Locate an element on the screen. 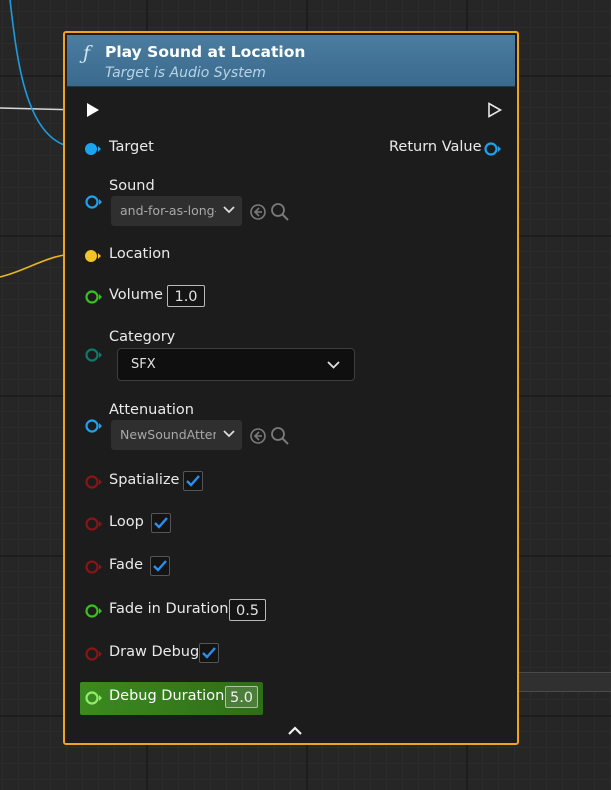 The image size is (611, 790). draw-debug-checkbox is located at coordinates (209, 653).